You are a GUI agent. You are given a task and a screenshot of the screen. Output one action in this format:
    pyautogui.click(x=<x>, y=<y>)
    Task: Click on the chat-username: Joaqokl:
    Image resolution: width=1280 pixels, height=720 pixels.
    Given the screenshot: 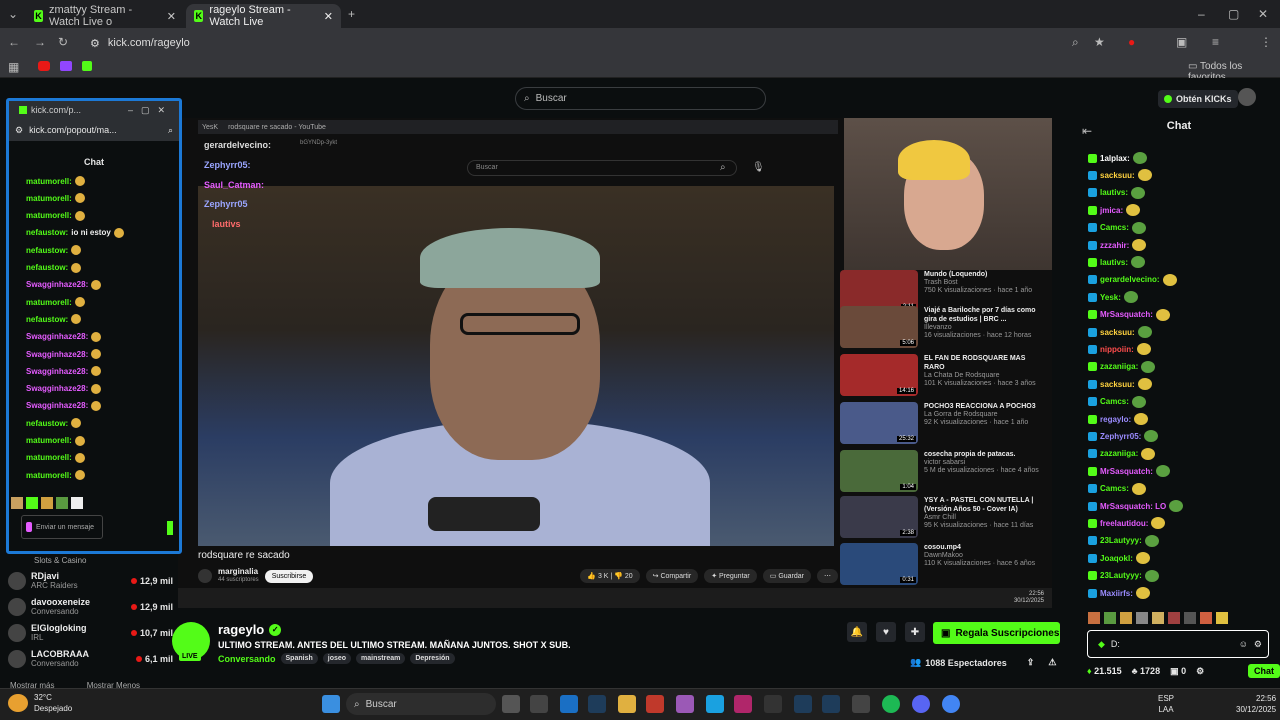 What is the action you would take?
    pyautogui.click(x=1116, y=558)
    